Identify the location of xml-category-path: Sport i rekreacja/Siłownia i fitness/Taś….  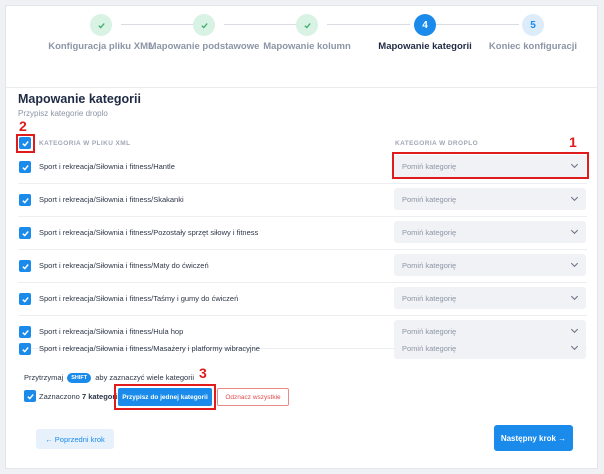
(139, 298).